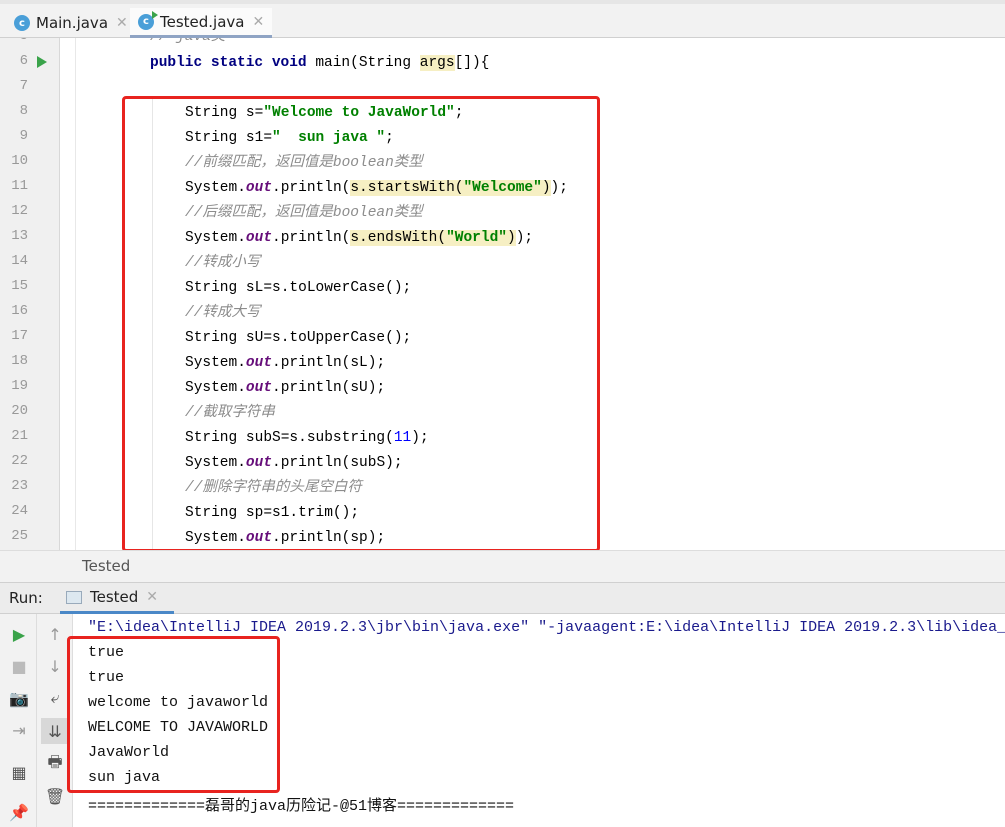 The image size is (1005, 827). I want to click on line-number: 14, so click(19, 261).